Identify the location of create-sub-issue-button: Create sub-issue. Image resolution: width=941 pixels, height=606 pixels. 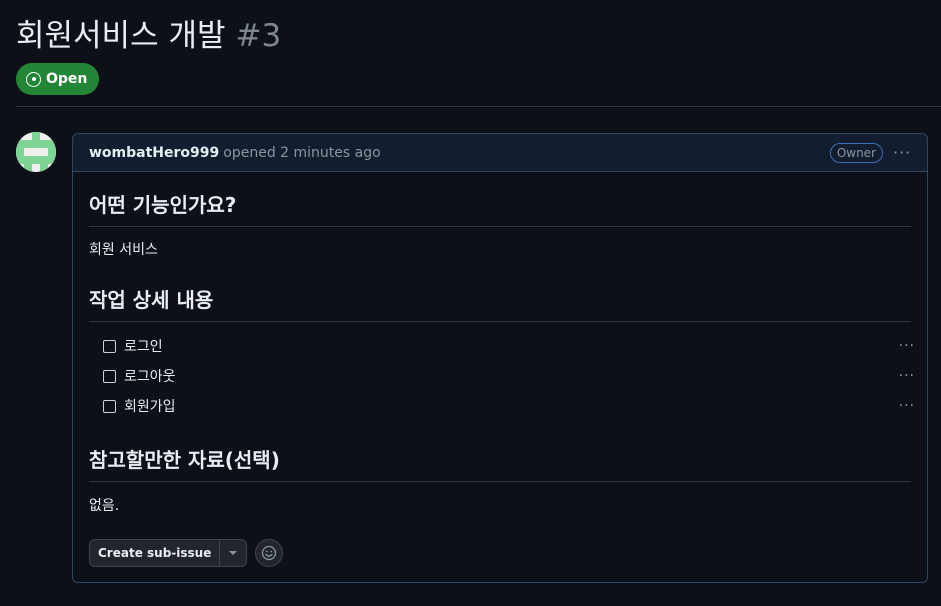
(168, 553).